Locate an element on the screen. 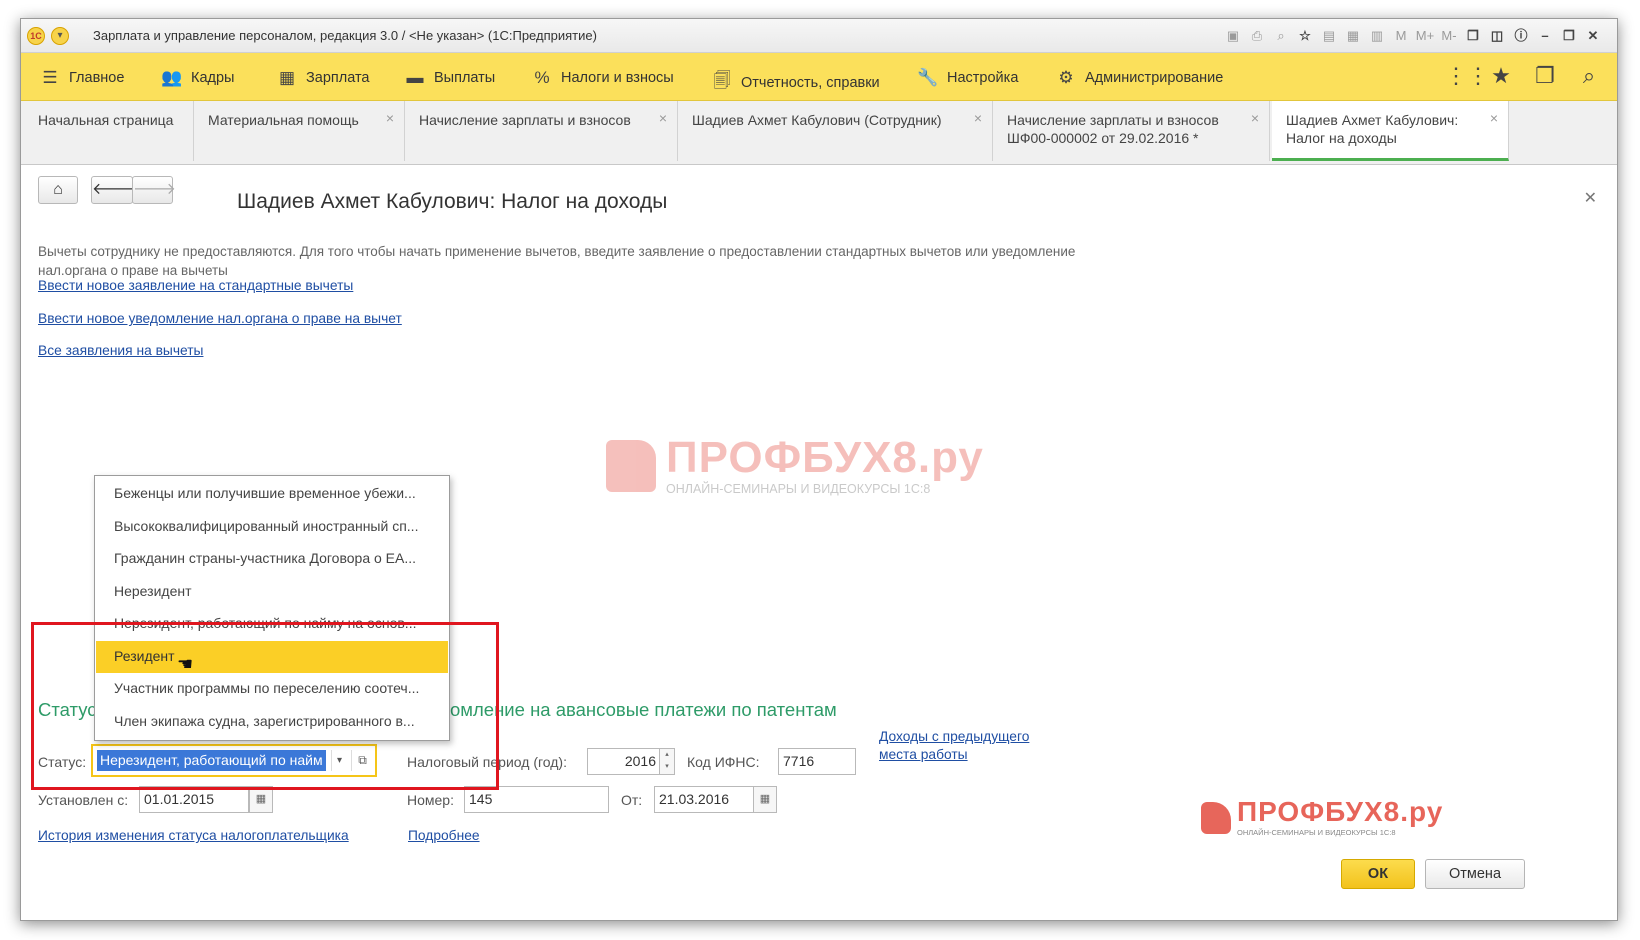 Image resolution: width=1640 pixels, height=940 pixels. ok-button: ОК is located at coordinates (1378, 874).